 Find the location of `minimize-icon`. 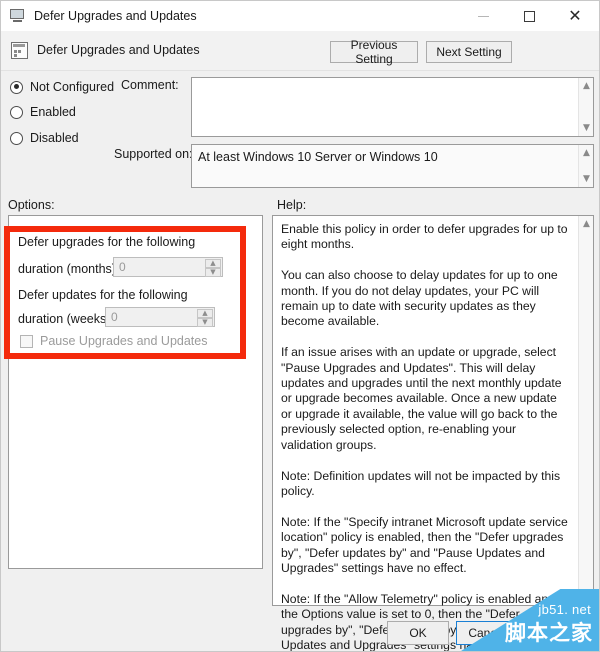

minimize-icon is located at coordinates (483, 16).